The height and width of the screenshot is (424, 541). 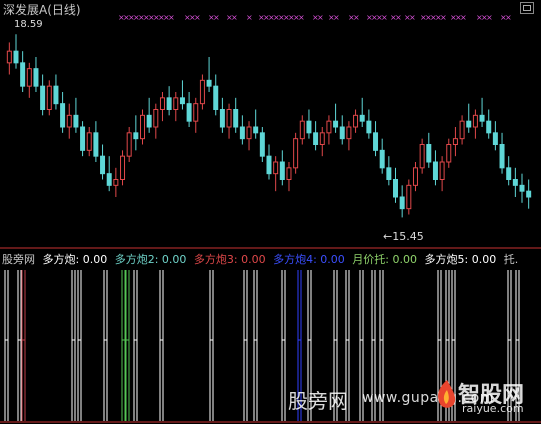 I want to click on watermark-site-name: 股旁网, so click(x=318, y=401).